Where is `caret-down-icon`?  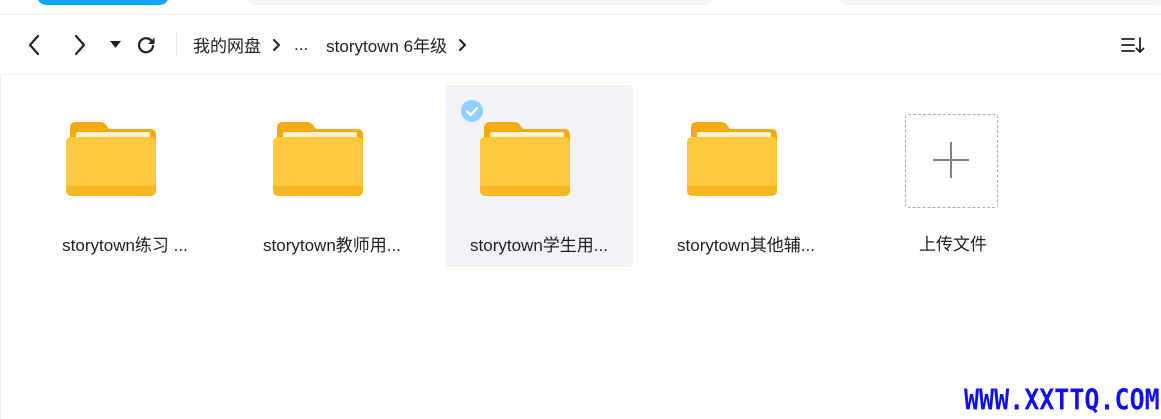 caret-down-icon is located at coordinates (115, 44).